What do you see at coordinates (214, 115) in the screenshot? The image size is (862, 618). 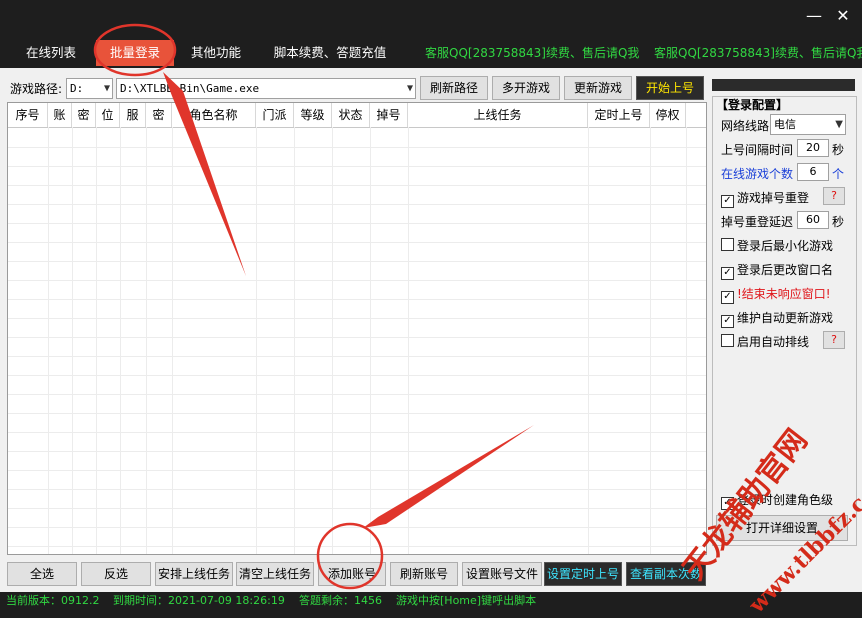 I see `column-header: 角色名称` at bounding box center [214, 115].